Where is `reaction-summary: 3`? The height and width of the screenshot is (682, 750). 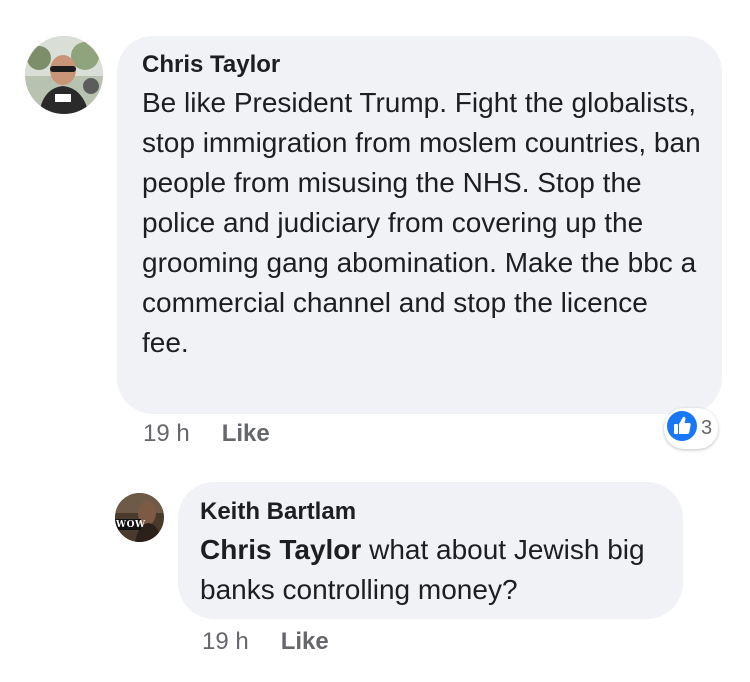 reaction-summary: 3 is located at coordinates (691, 428).